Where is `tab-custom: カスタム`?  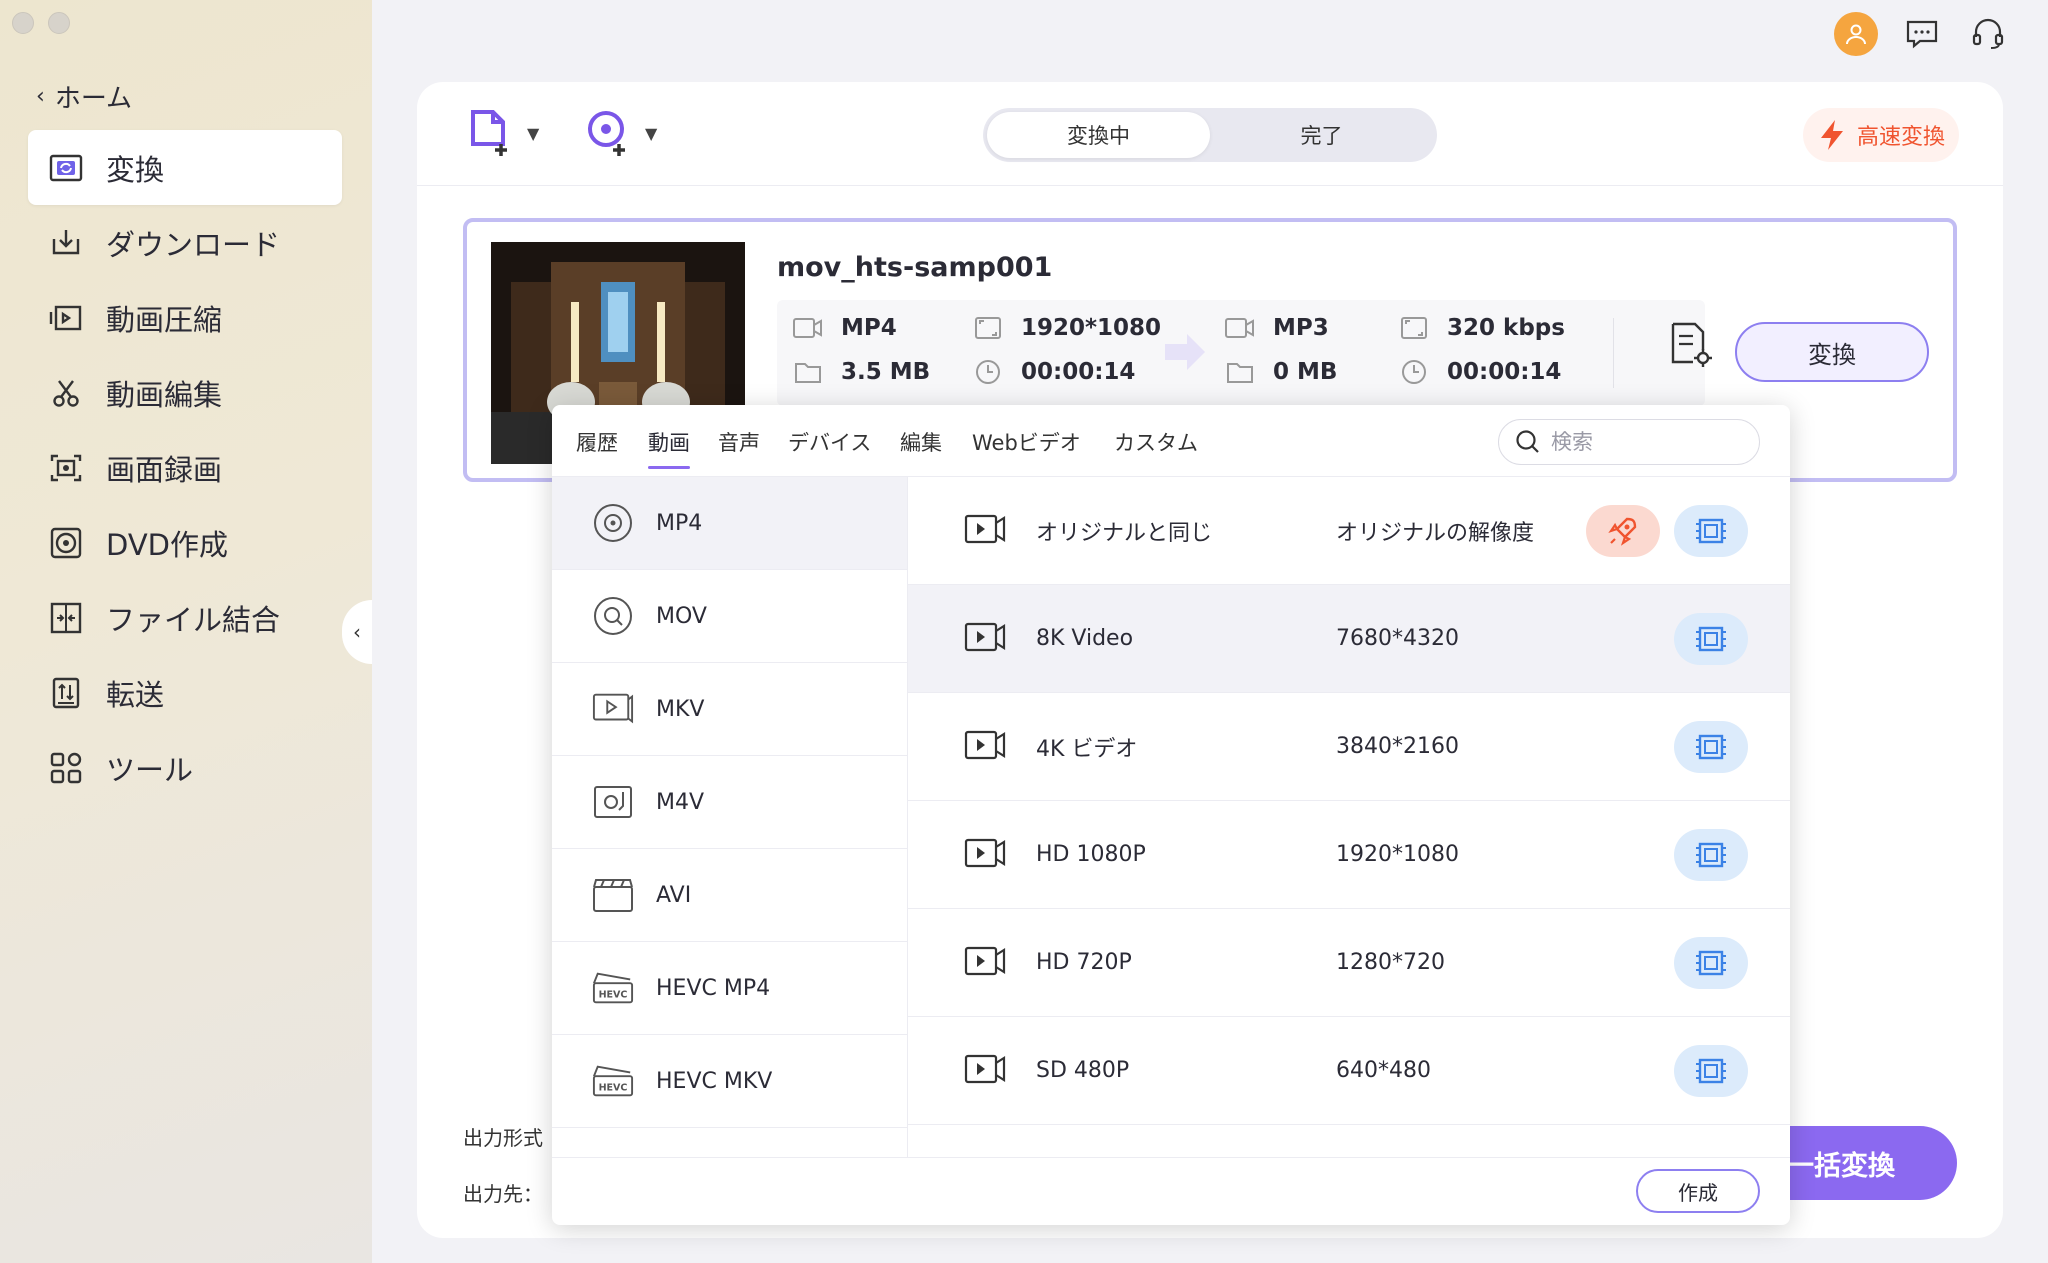
tab-custom: カスタム is located at coordinates (1156, 442).